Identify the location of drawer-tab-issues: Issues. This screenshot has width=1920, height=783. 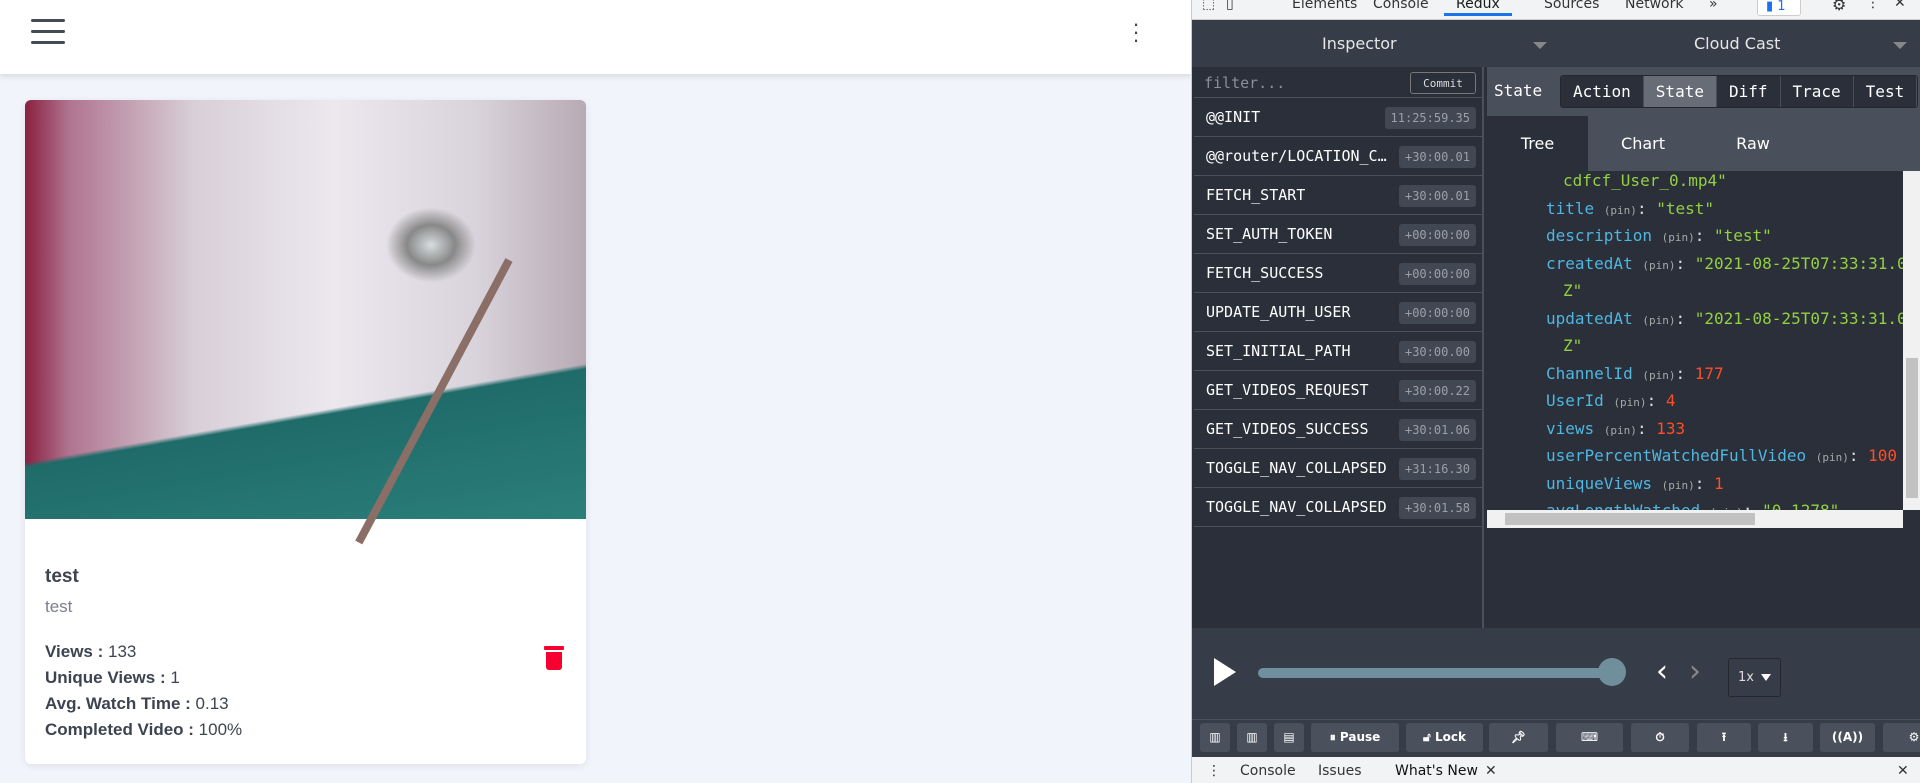
(1340, 771).